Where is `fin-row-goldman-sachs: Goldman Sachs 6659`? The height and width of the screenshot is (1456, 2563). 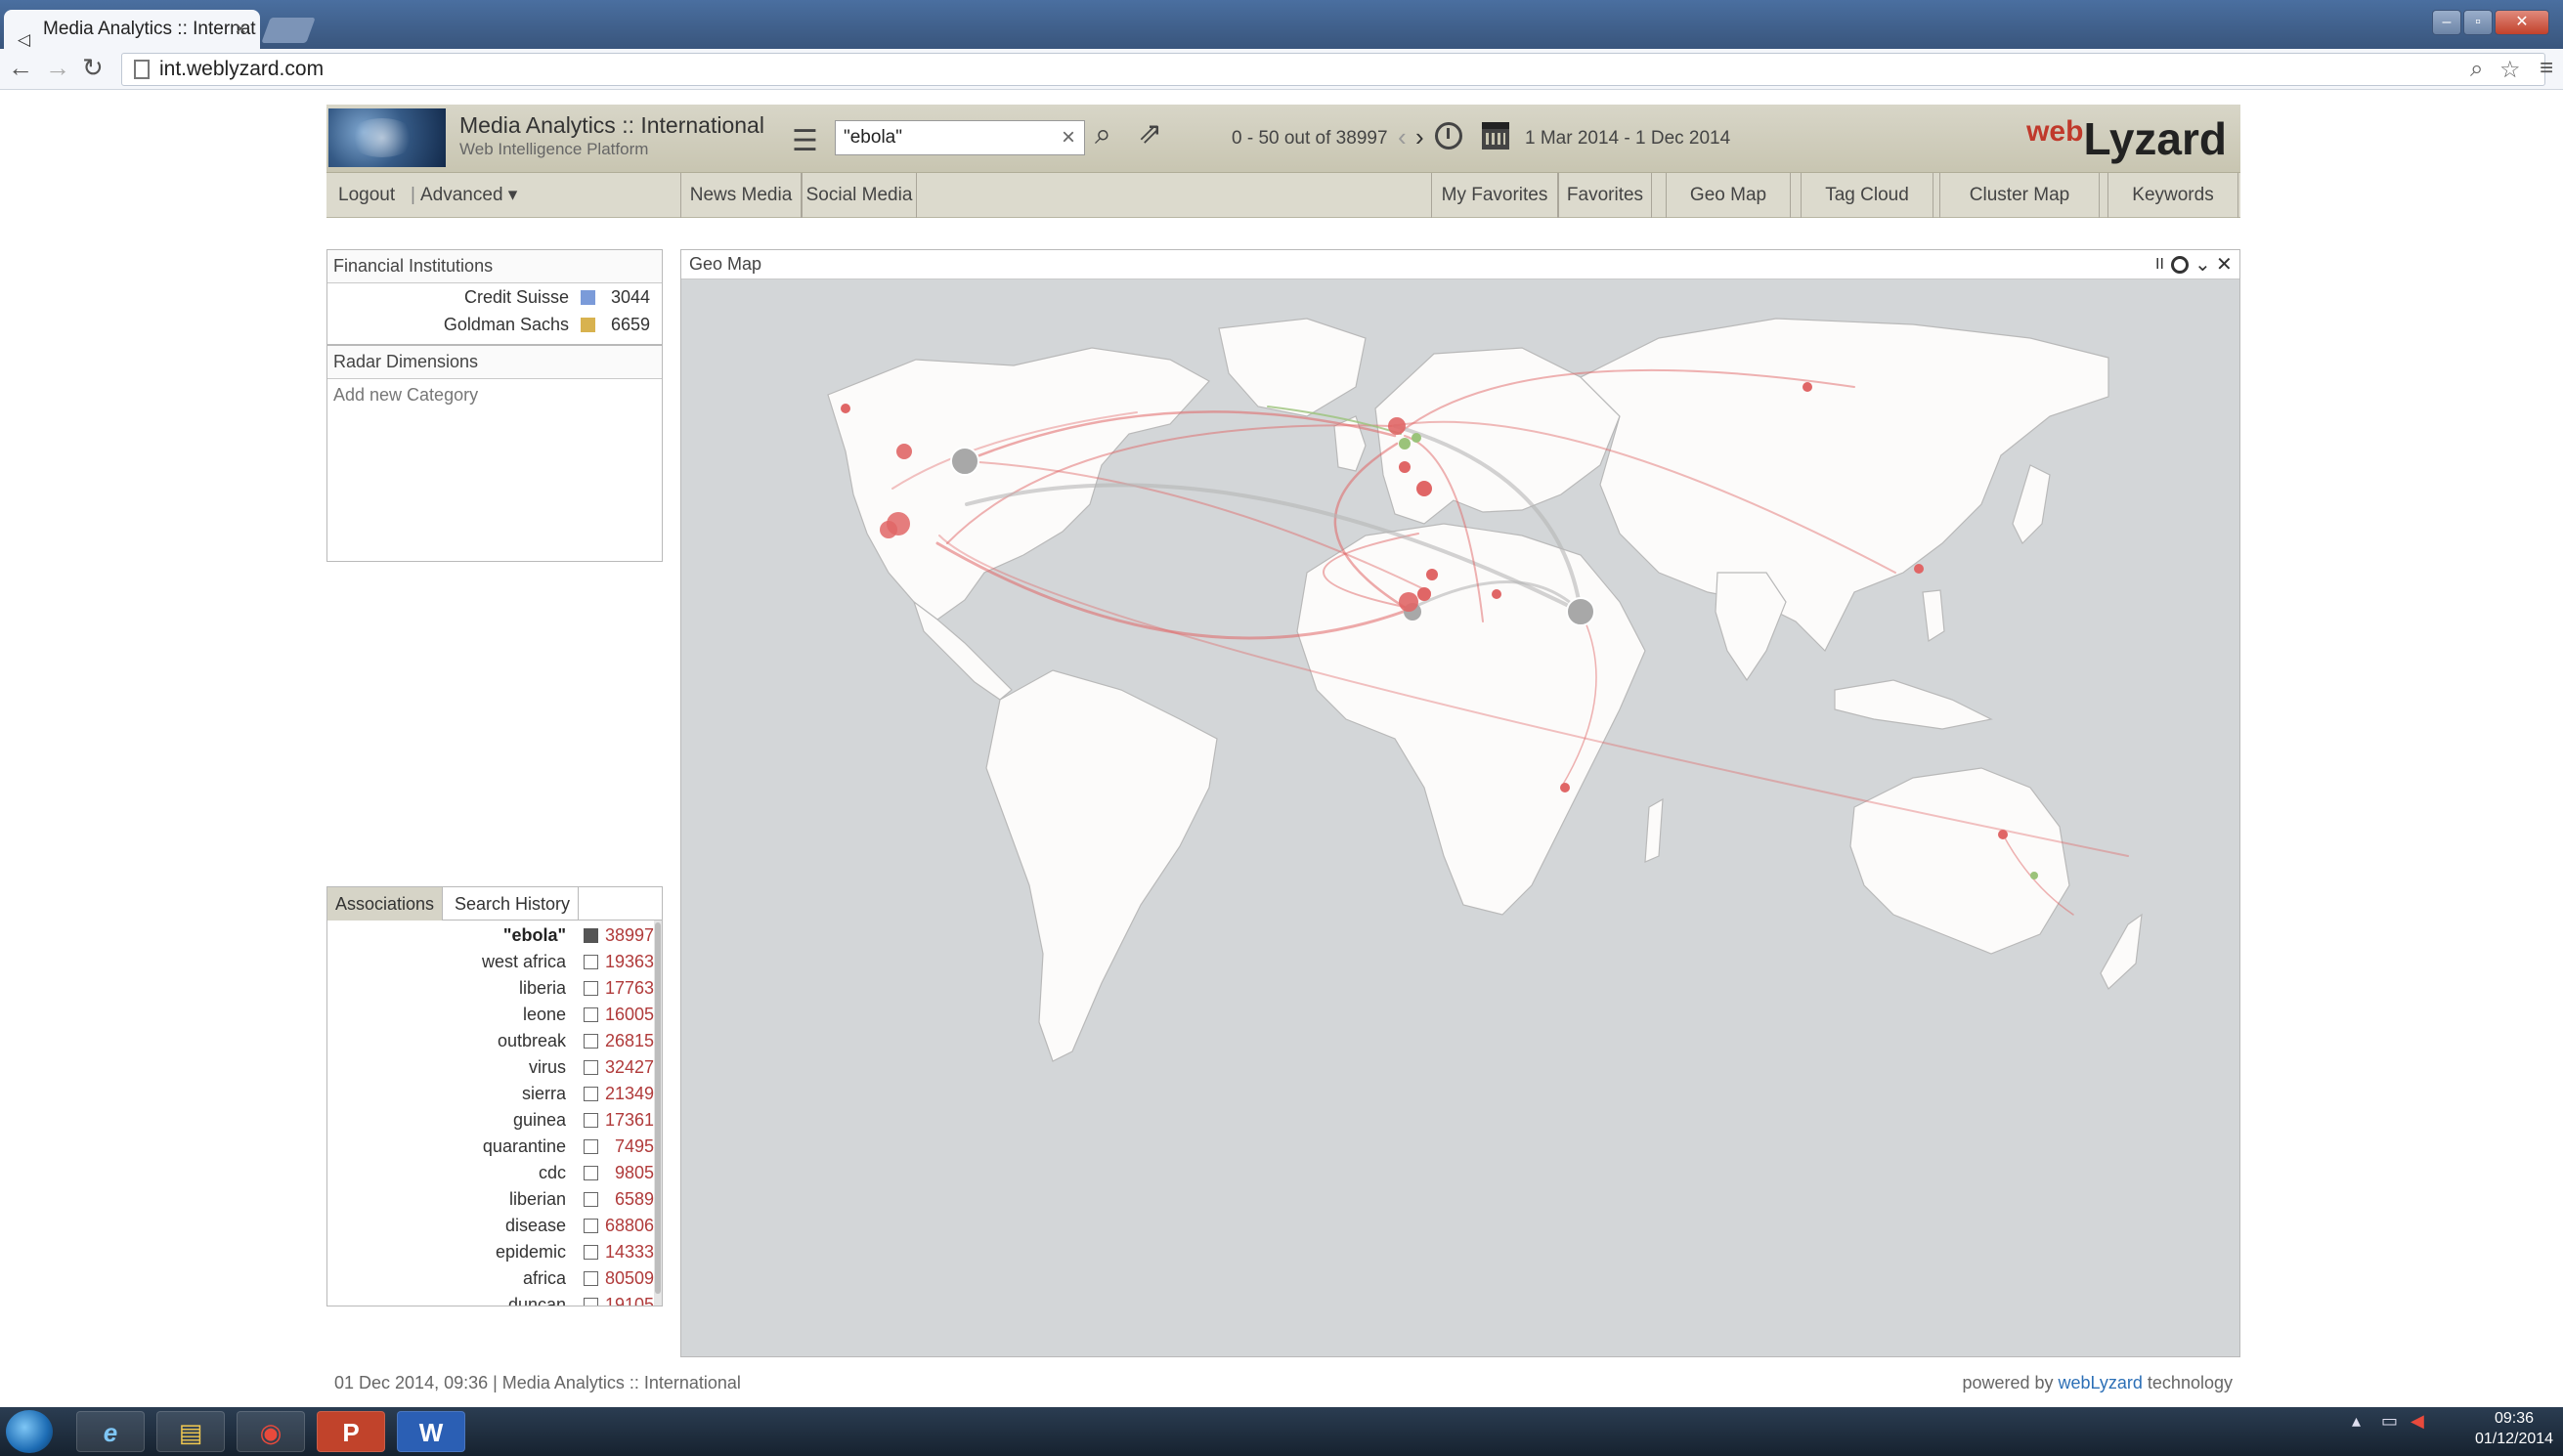 fin-row-goldman-sachs: Goldman Sachs 6659 is located at coordinates (547, 324).